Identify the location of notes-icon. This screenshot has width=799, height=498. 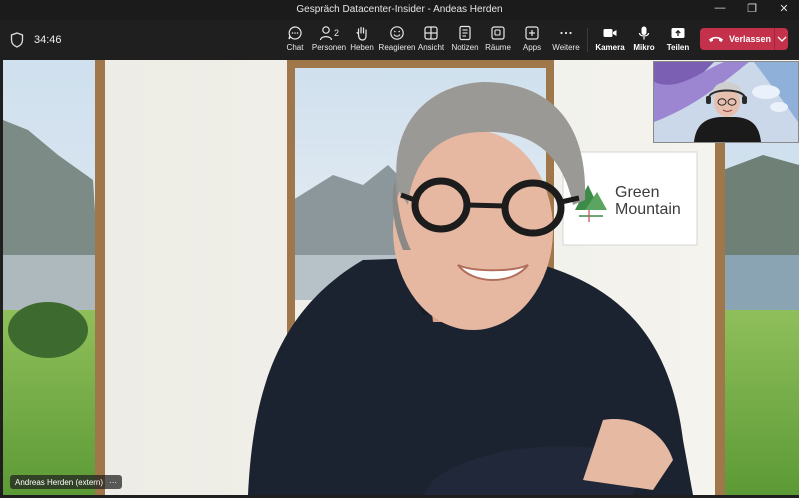
(465, 33).